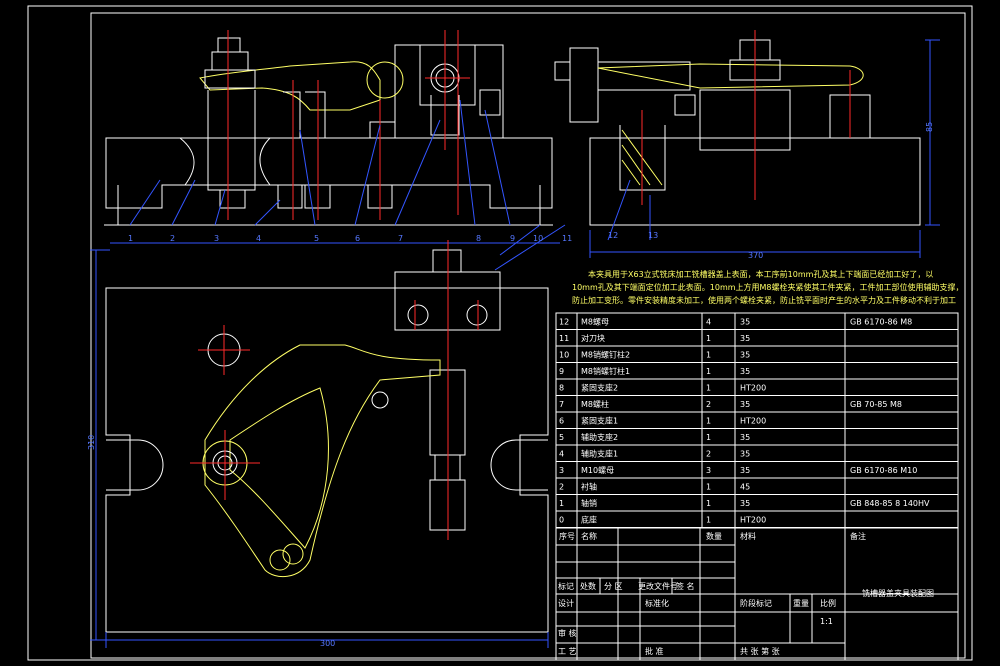 The image size is (1000, 666). What do you see at coordinates (322, 461) in the screenshot?
I see `plan-workpiece` at bounding box center [322, 461].